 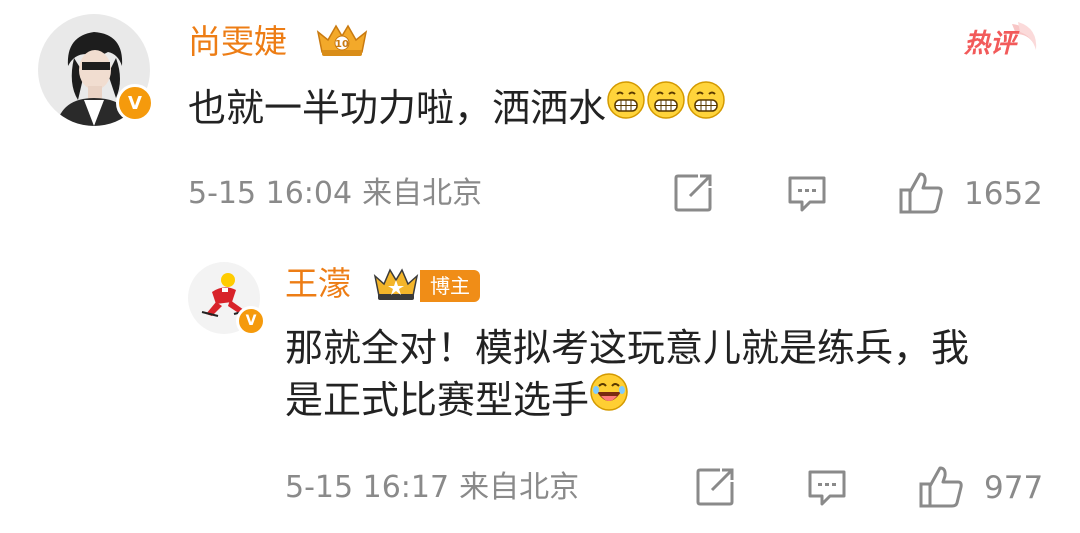 I want to click on hot-comment-tag: 热评, so click(x=1000, y=44).